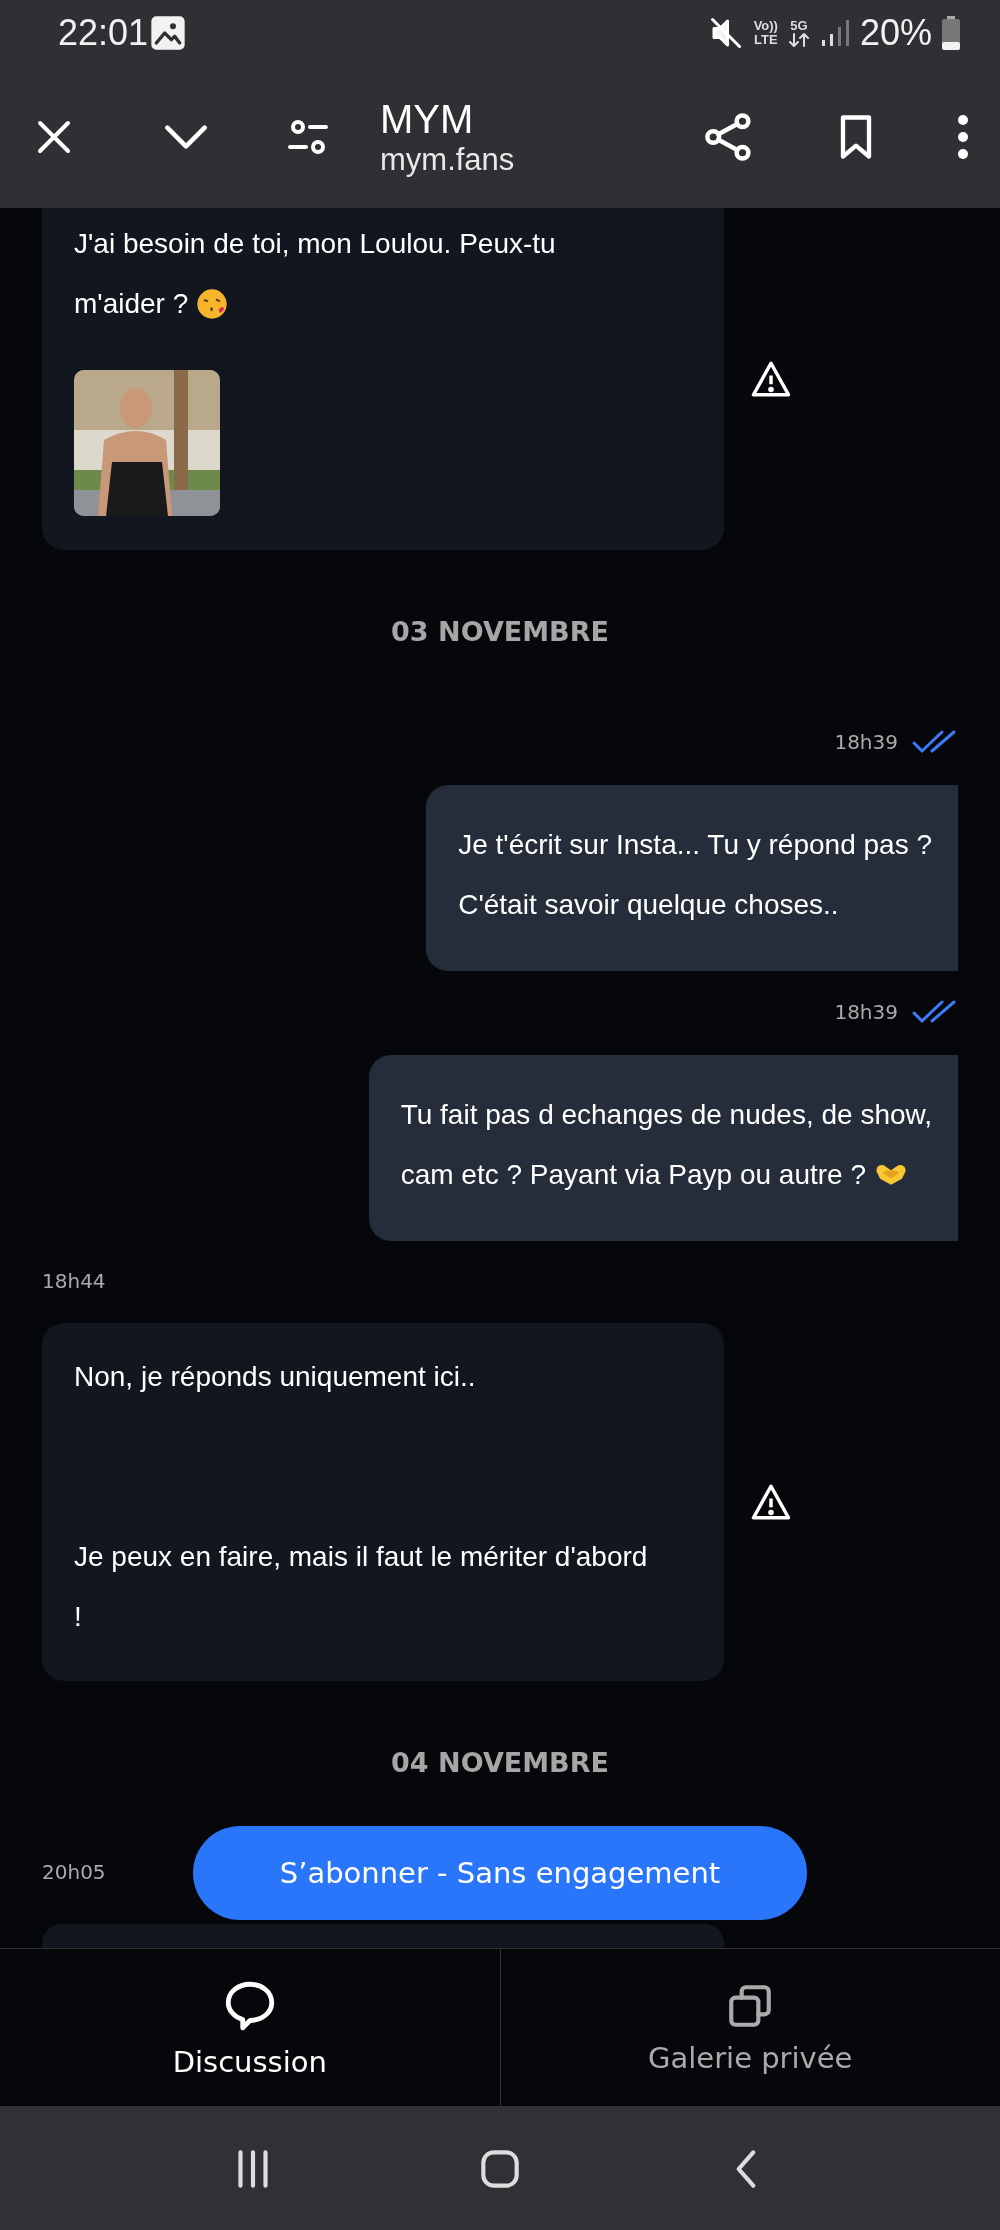 The height and width of the screenshot is (2230, 1000). What do you see at coordinates (74, 1872) in the screenshot?
I see `message-time: 20h05` at bounding box center [74, 1872].